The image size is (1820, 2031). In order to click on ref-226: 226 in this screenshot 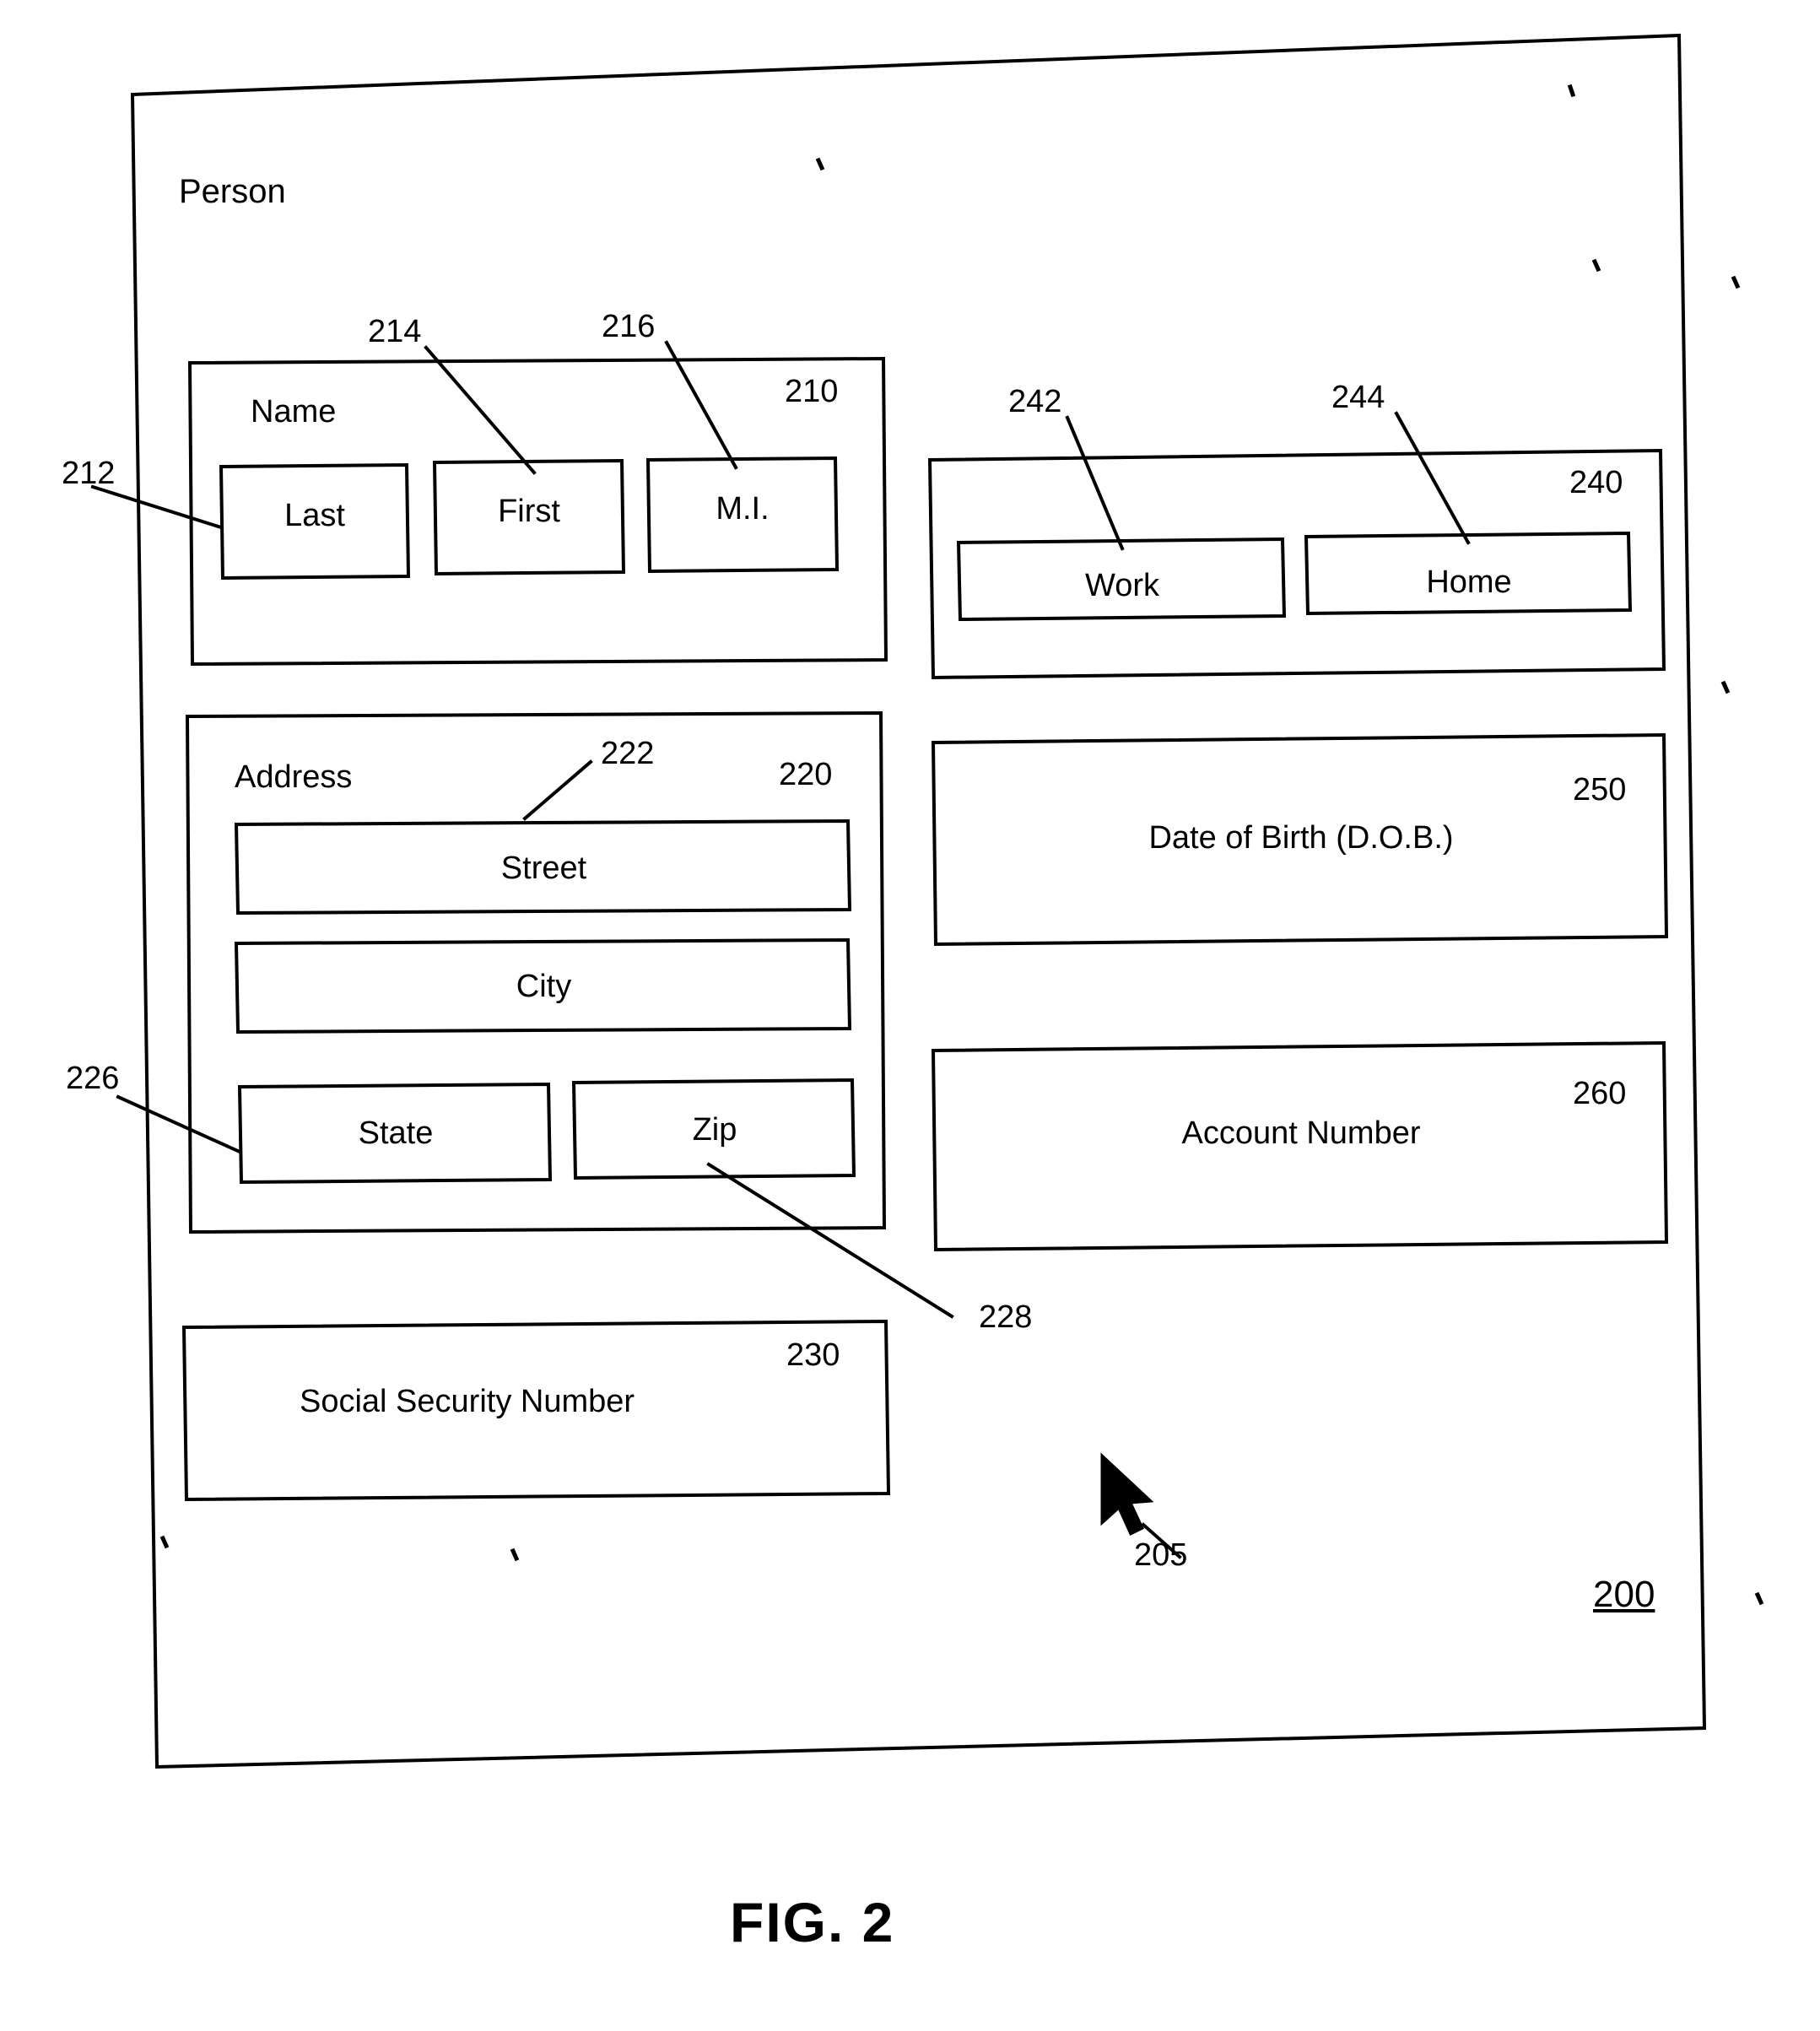, I will do `click(93, 1078)`.